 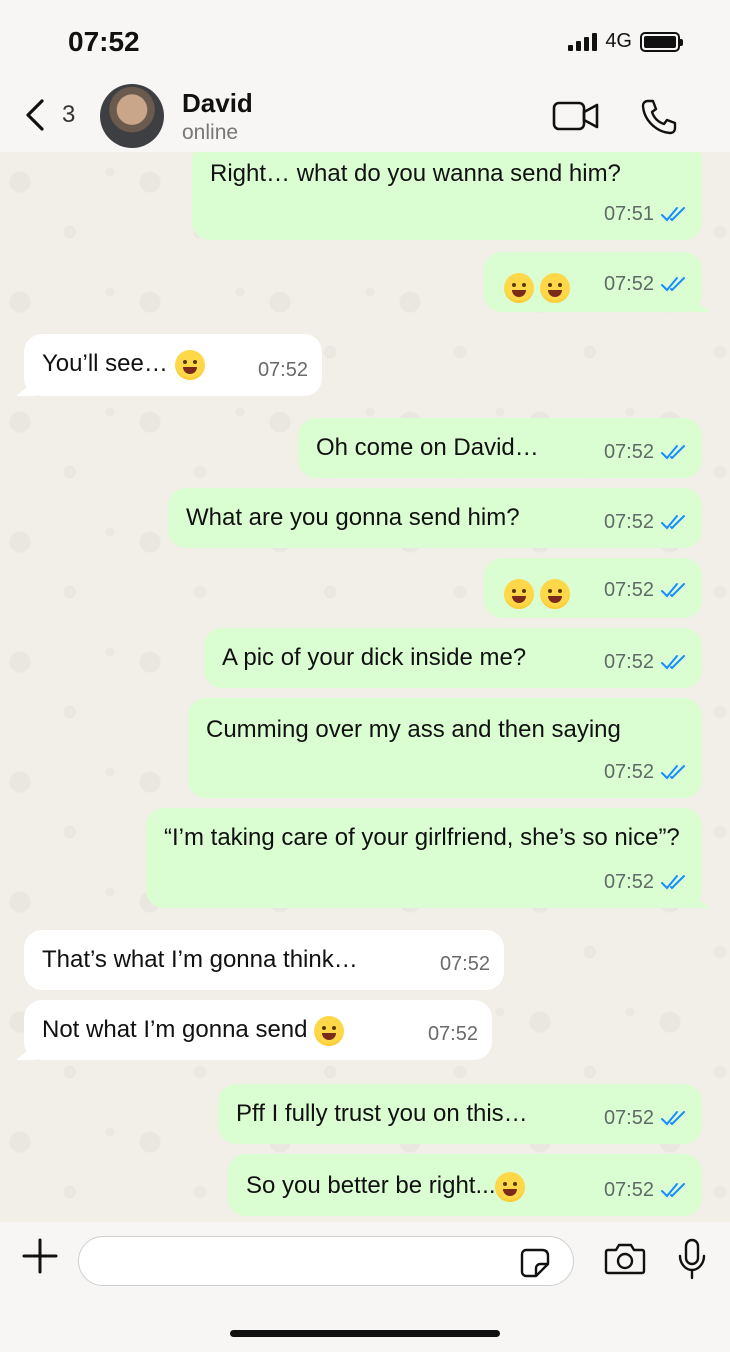 What do you see at coordinates (365, 116) in the screenshot?
I see `chat-header: 3 David online` at bounding box center [365, 116].